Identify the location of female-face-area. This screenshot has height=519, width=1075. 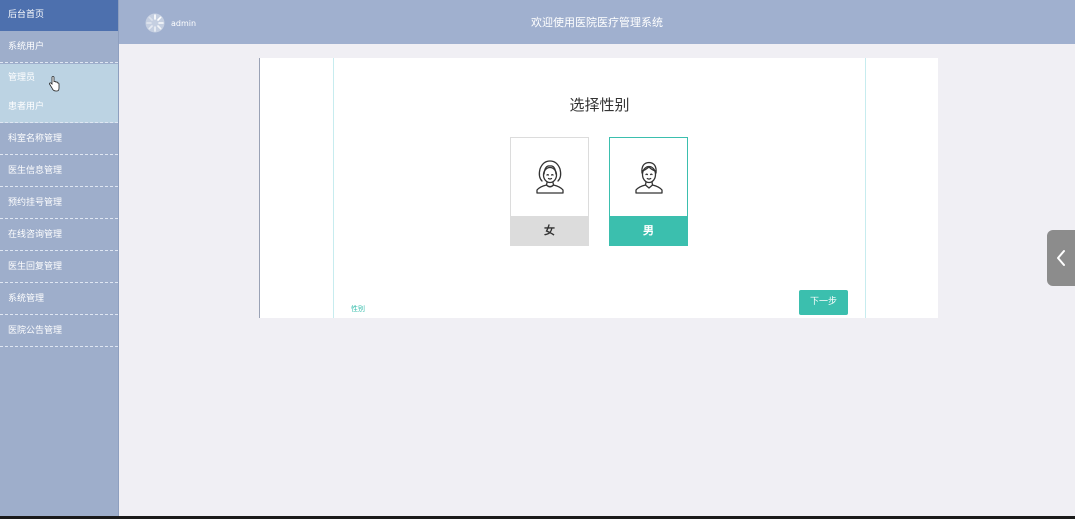
(549, 177).